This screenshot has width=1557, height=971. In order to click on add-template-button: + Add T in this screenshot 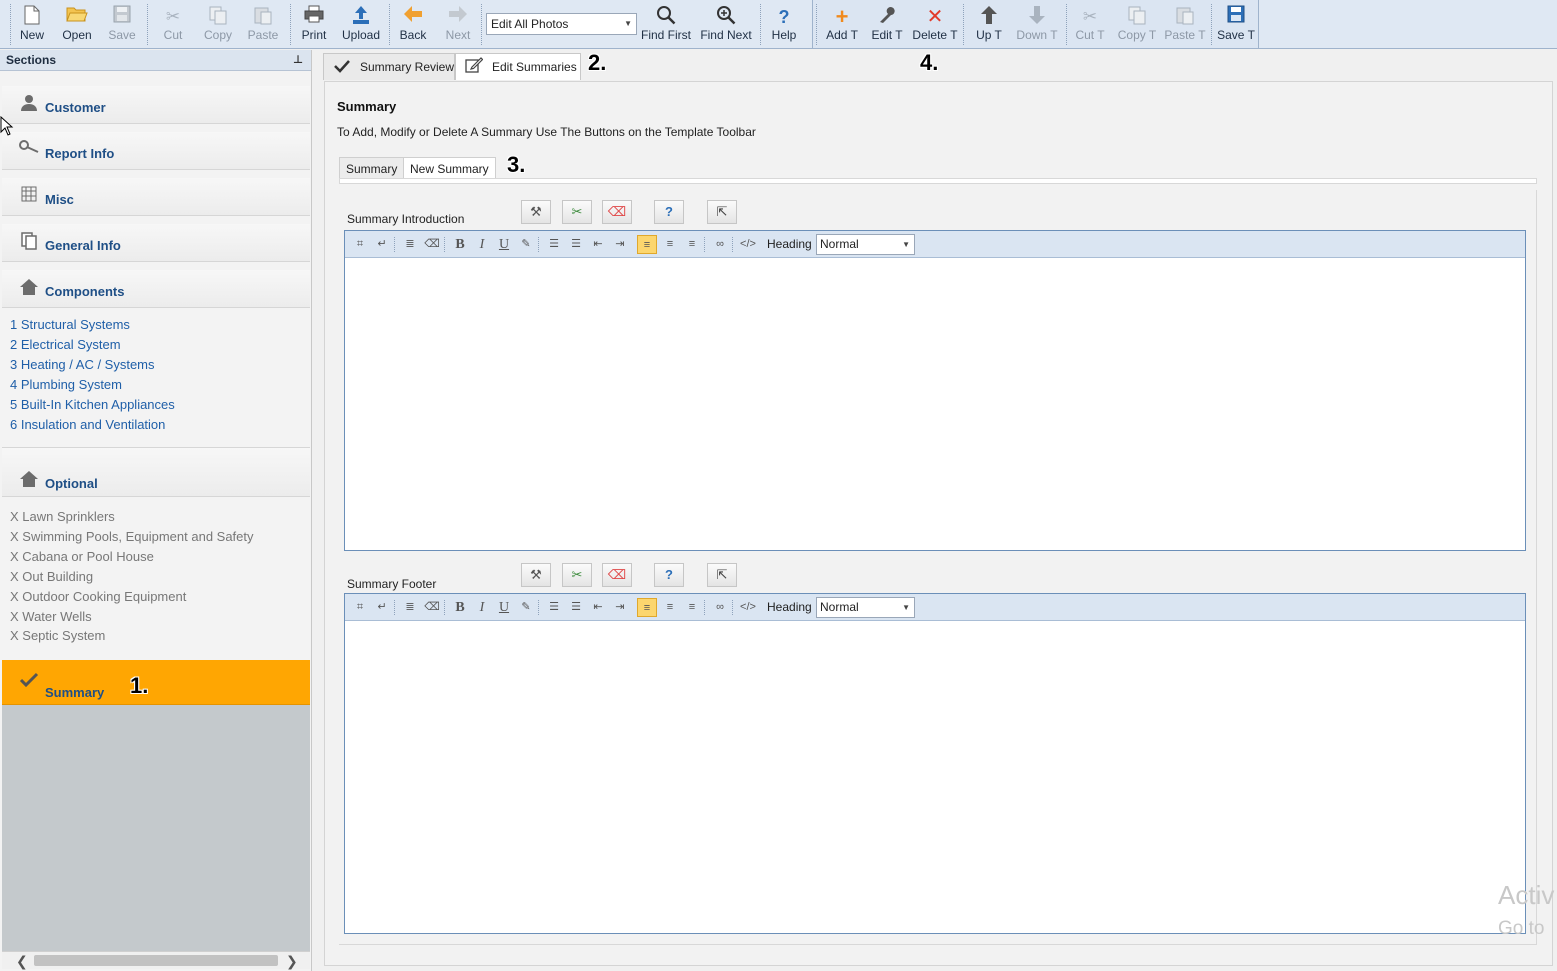, I will do `click(842, 24)`.